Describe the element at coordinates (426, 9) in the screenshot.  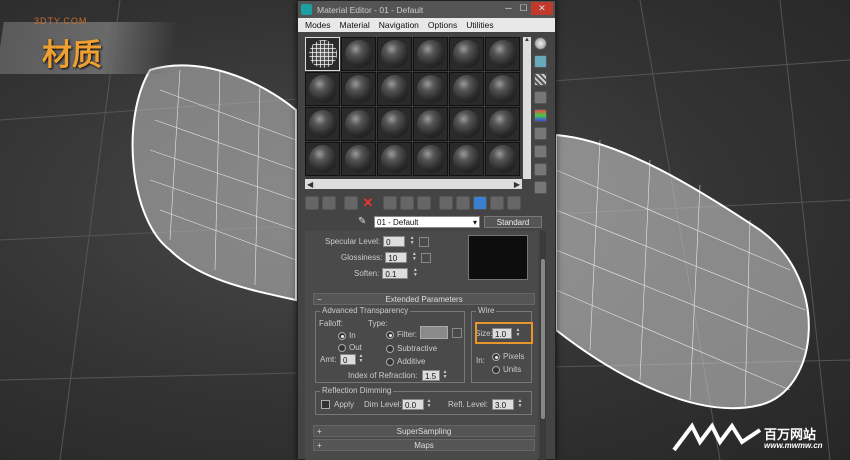
I see `title-bar: Material Editor - 01 - Default ─ ☐ ✕` at that location.